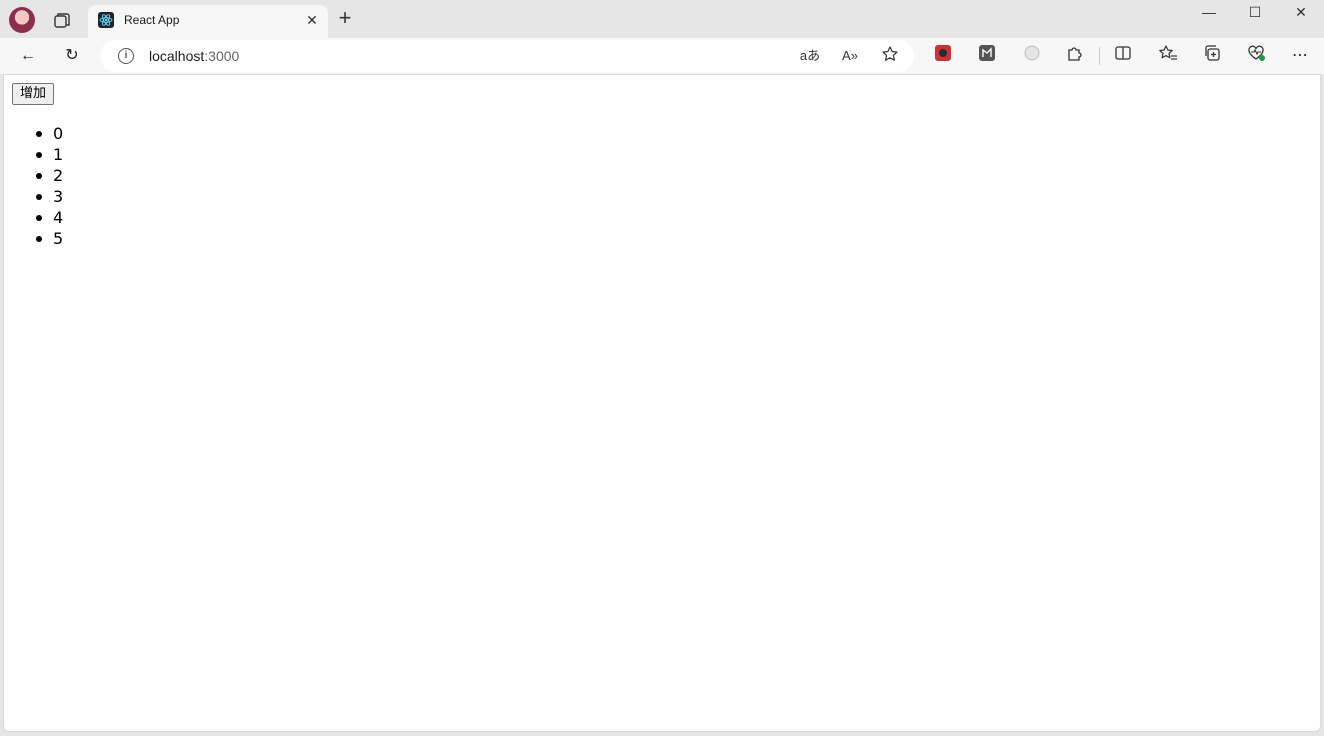 This screenshot has height=736, width=1324. I want to click on list-item: 1, so click(49, 154).